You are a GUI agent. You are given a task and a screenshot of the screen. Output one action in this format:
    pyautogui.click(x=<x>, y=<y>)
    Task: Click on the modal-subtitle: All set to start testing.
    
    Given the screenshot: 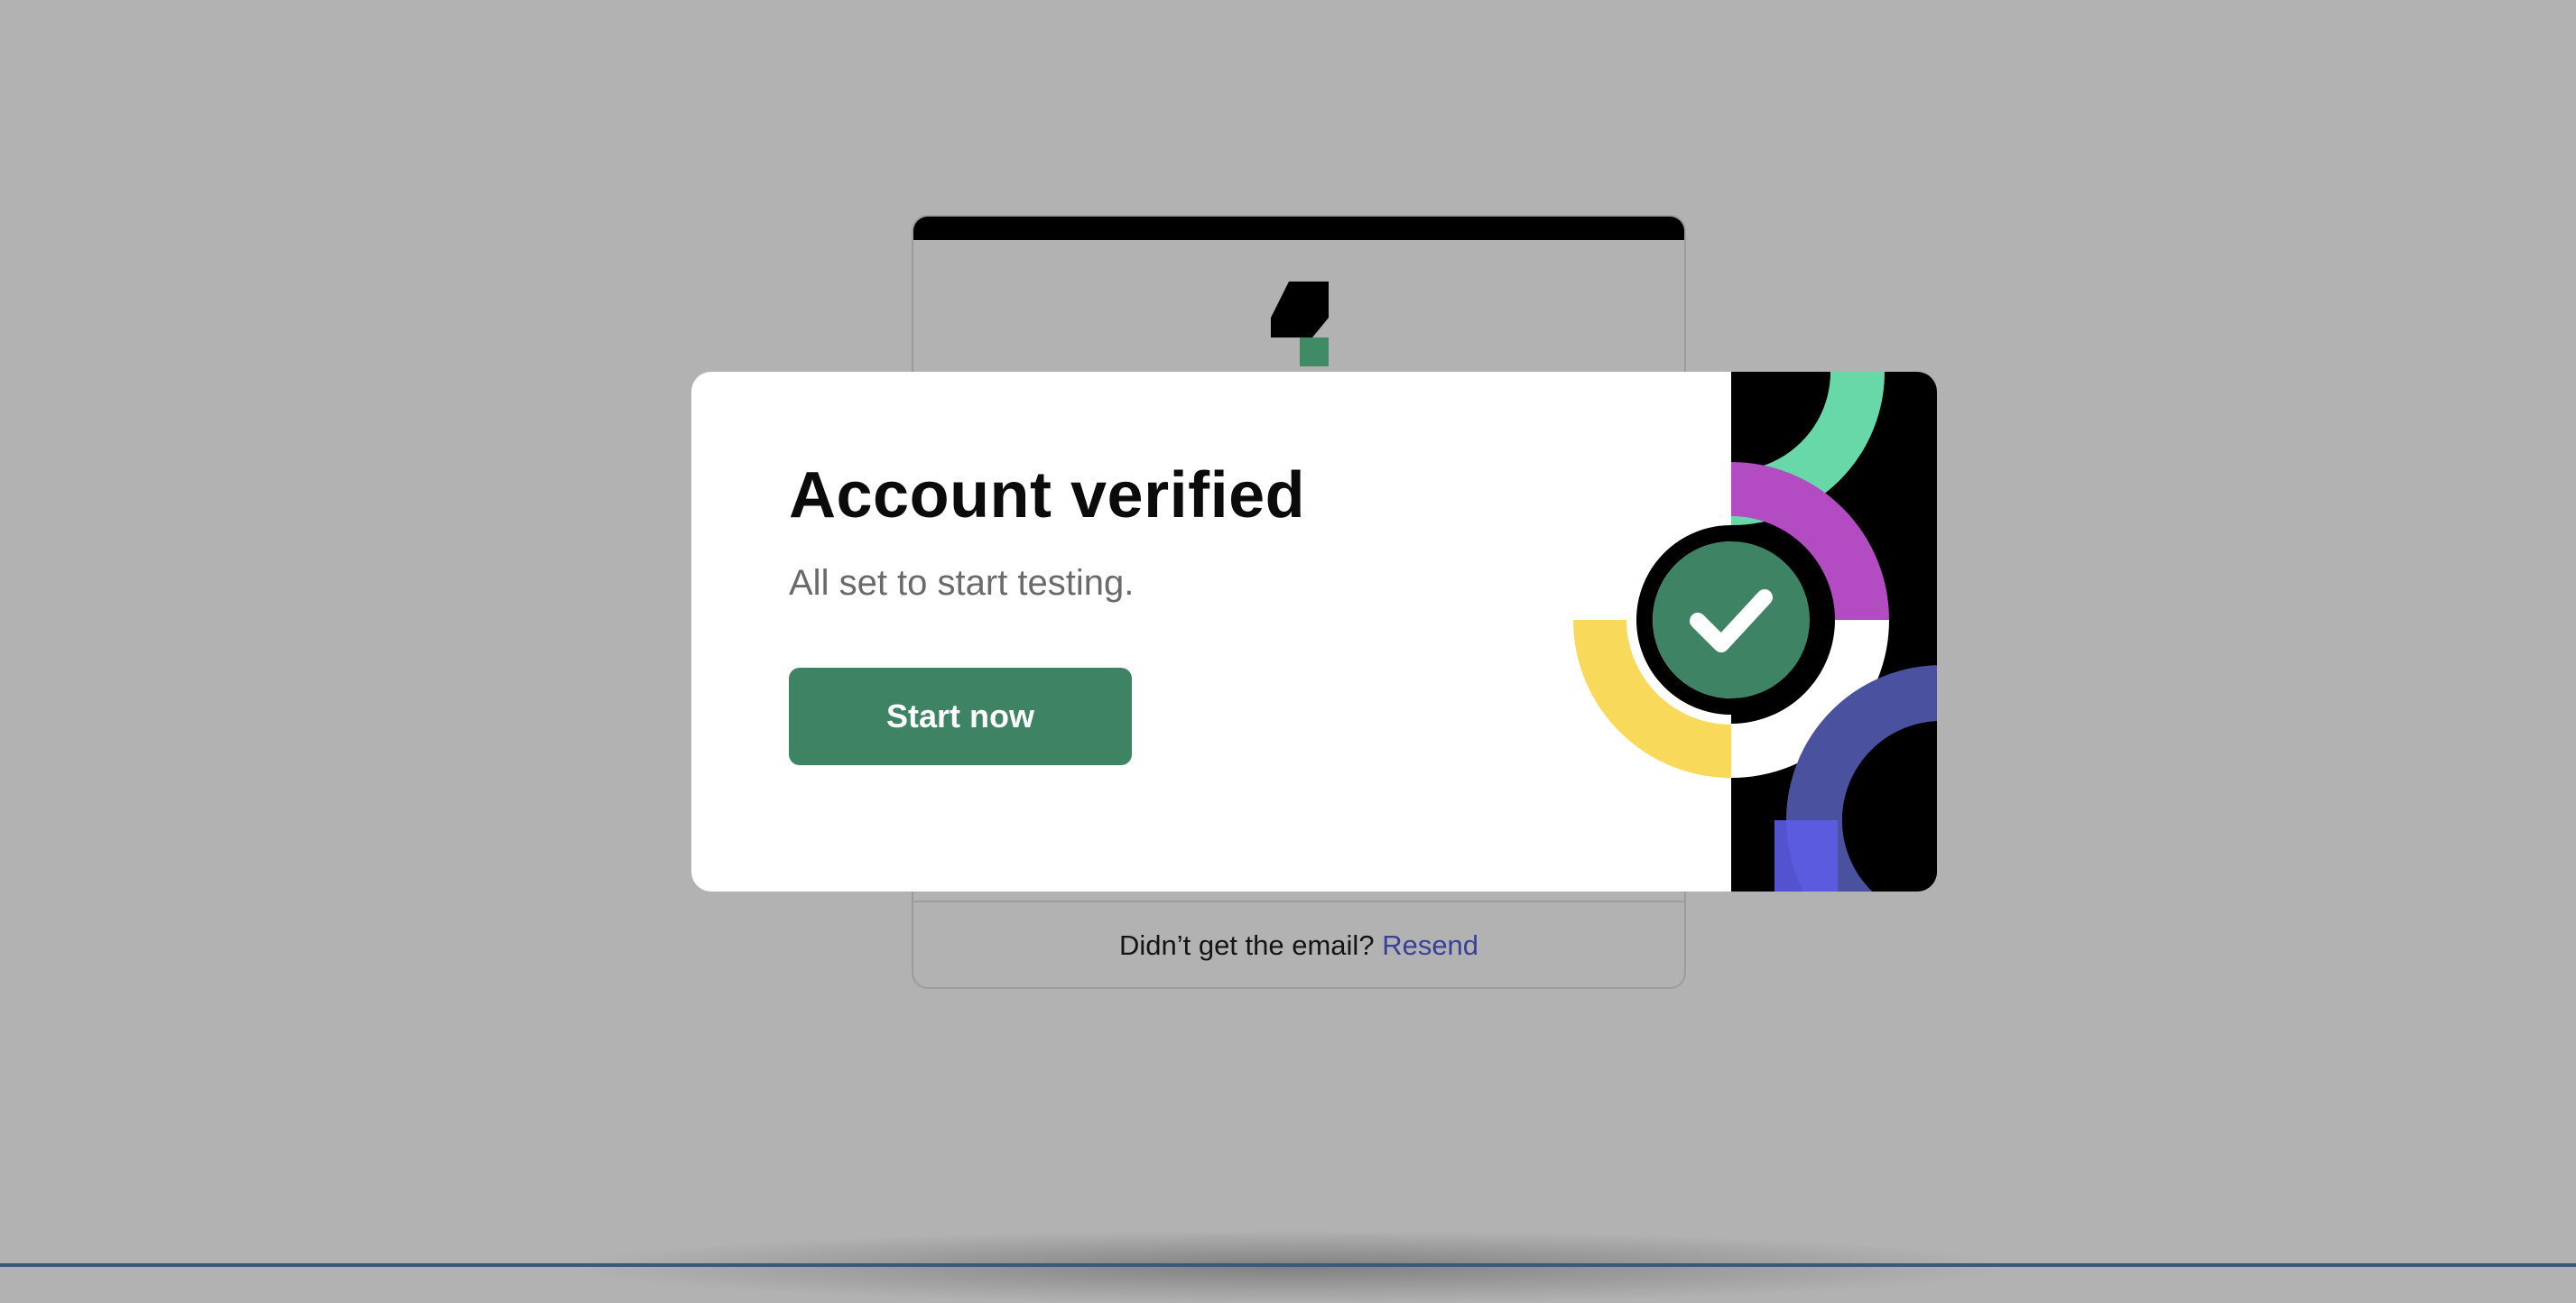 What is the action you would take?
    pyautogui.click(x=962, y=583)
    